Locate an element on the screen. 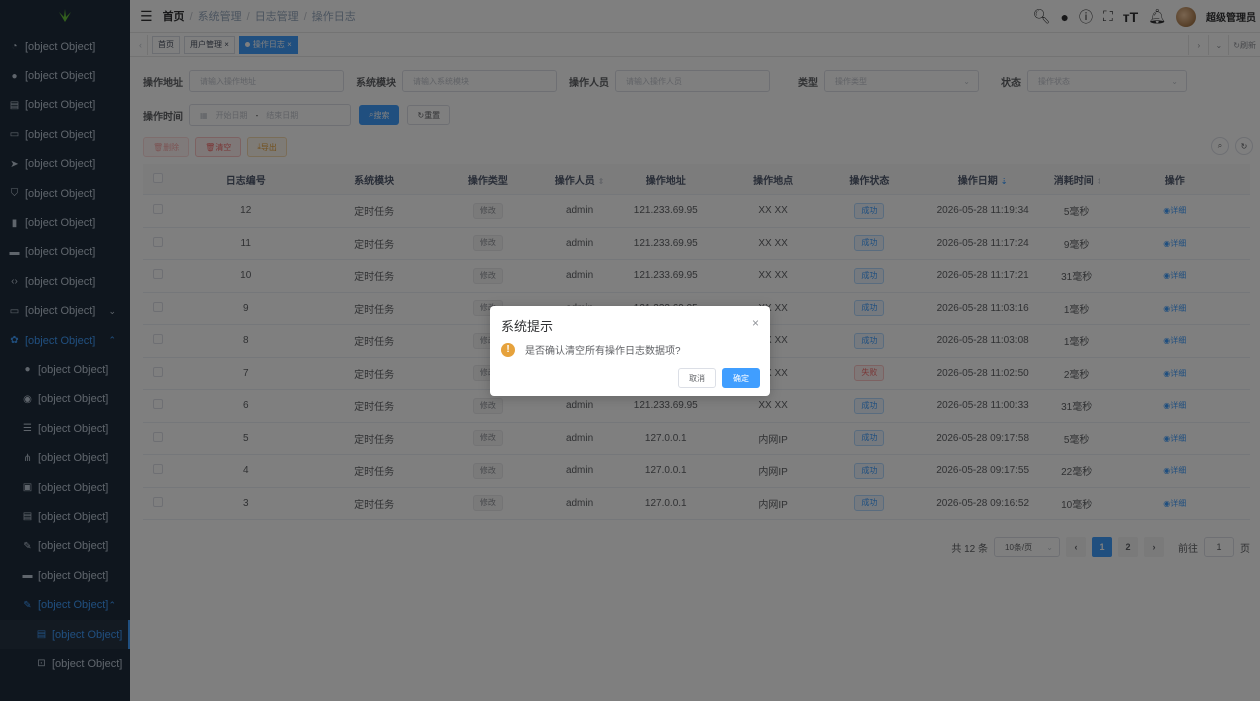 The width and height of the screenshot is (1260, 701). dialog-title: 系统提示 is located at coordinates (527, 326).